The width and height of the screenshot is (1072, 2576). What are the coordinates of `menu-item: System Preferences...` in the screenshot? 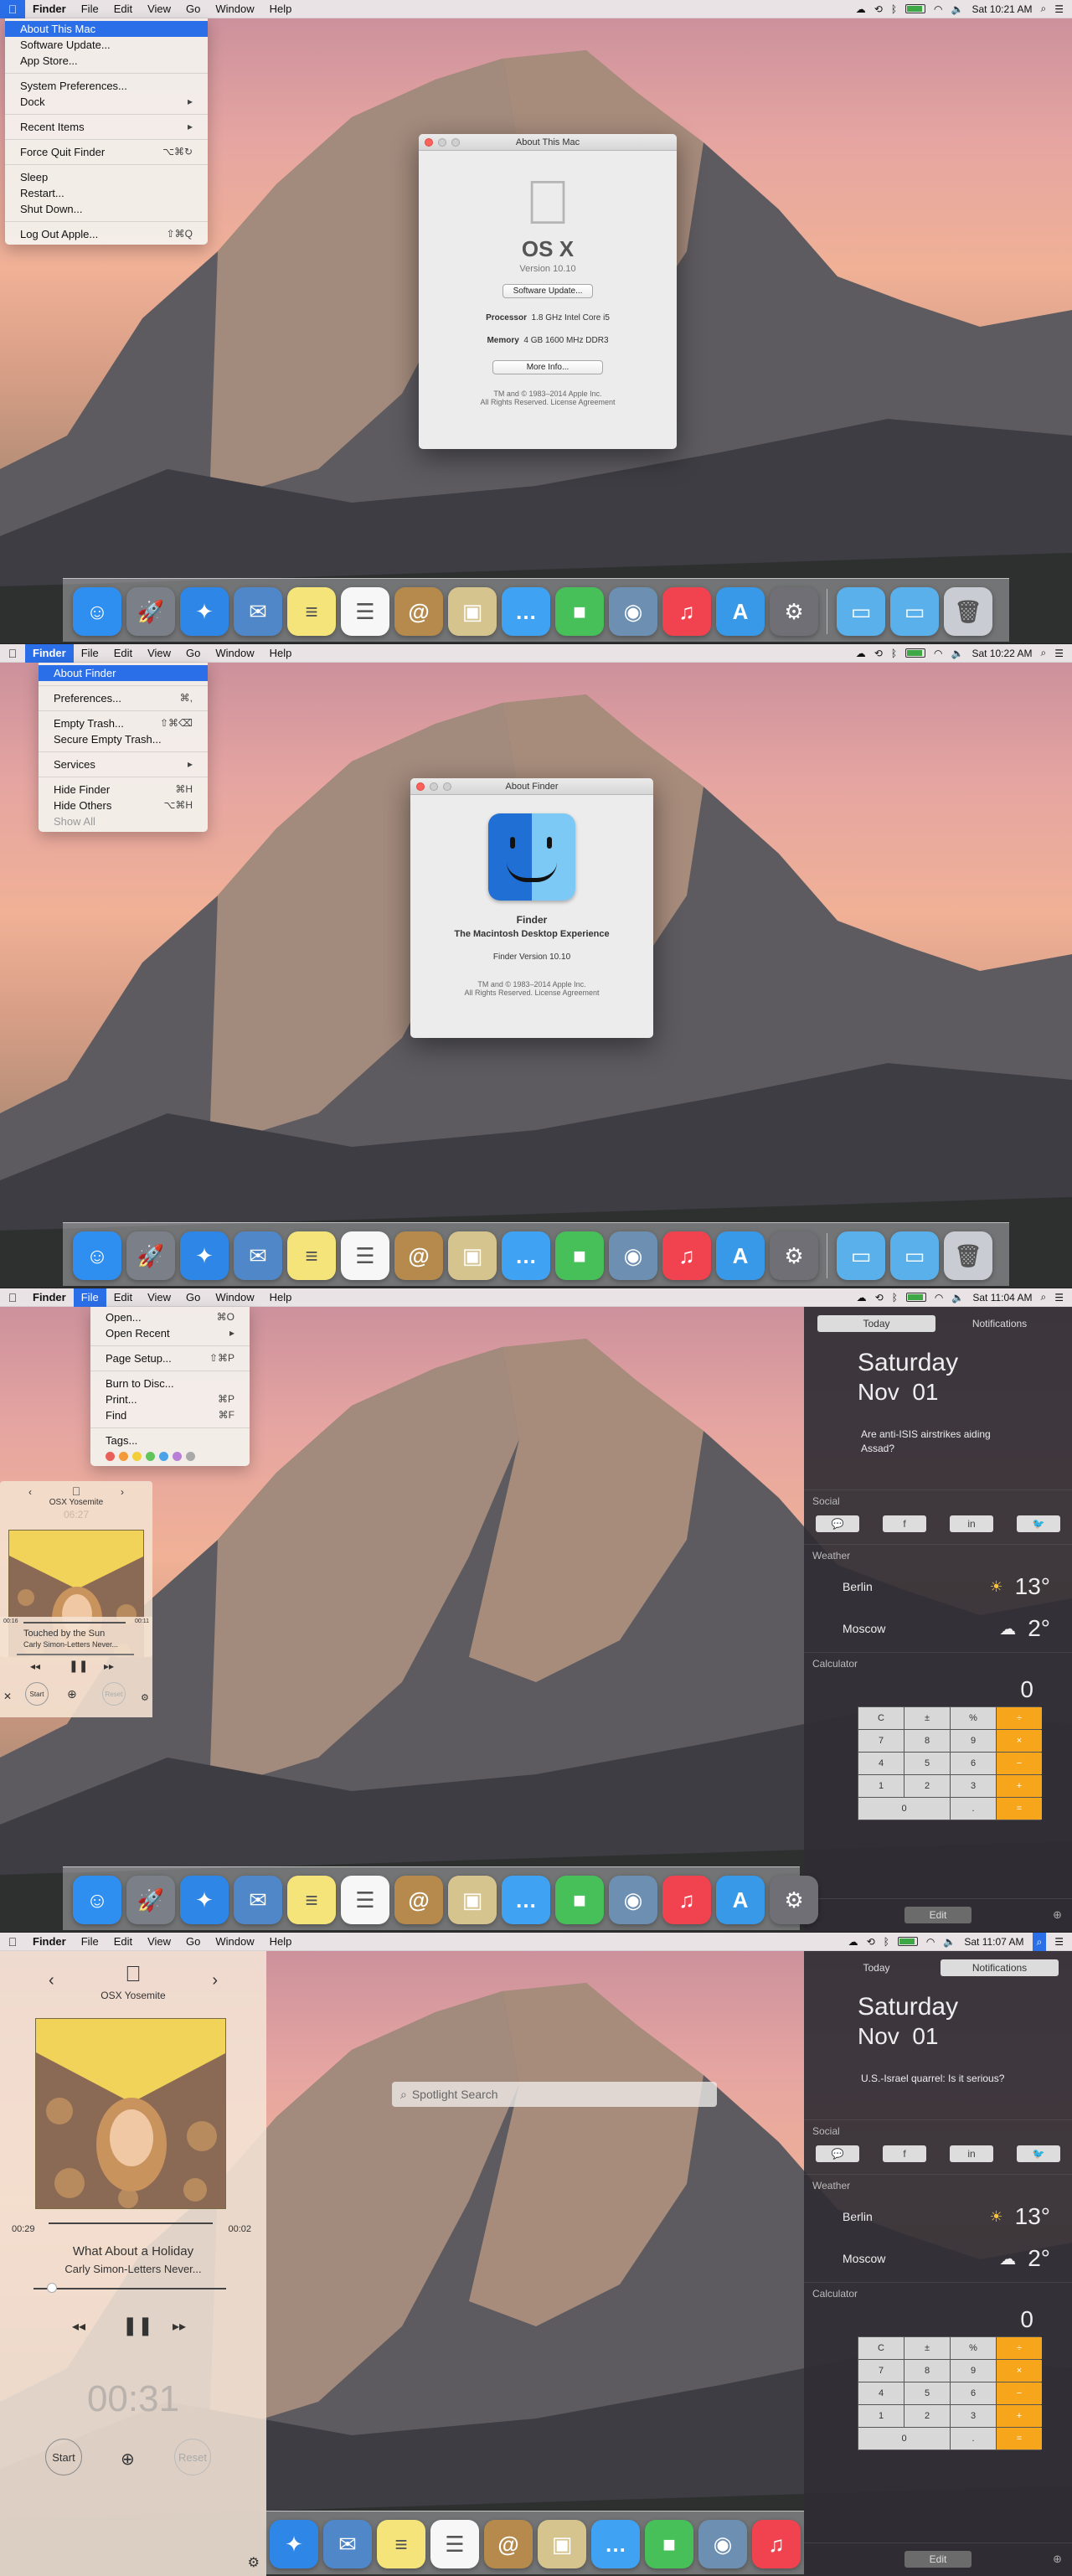 It's located at (106, 86).